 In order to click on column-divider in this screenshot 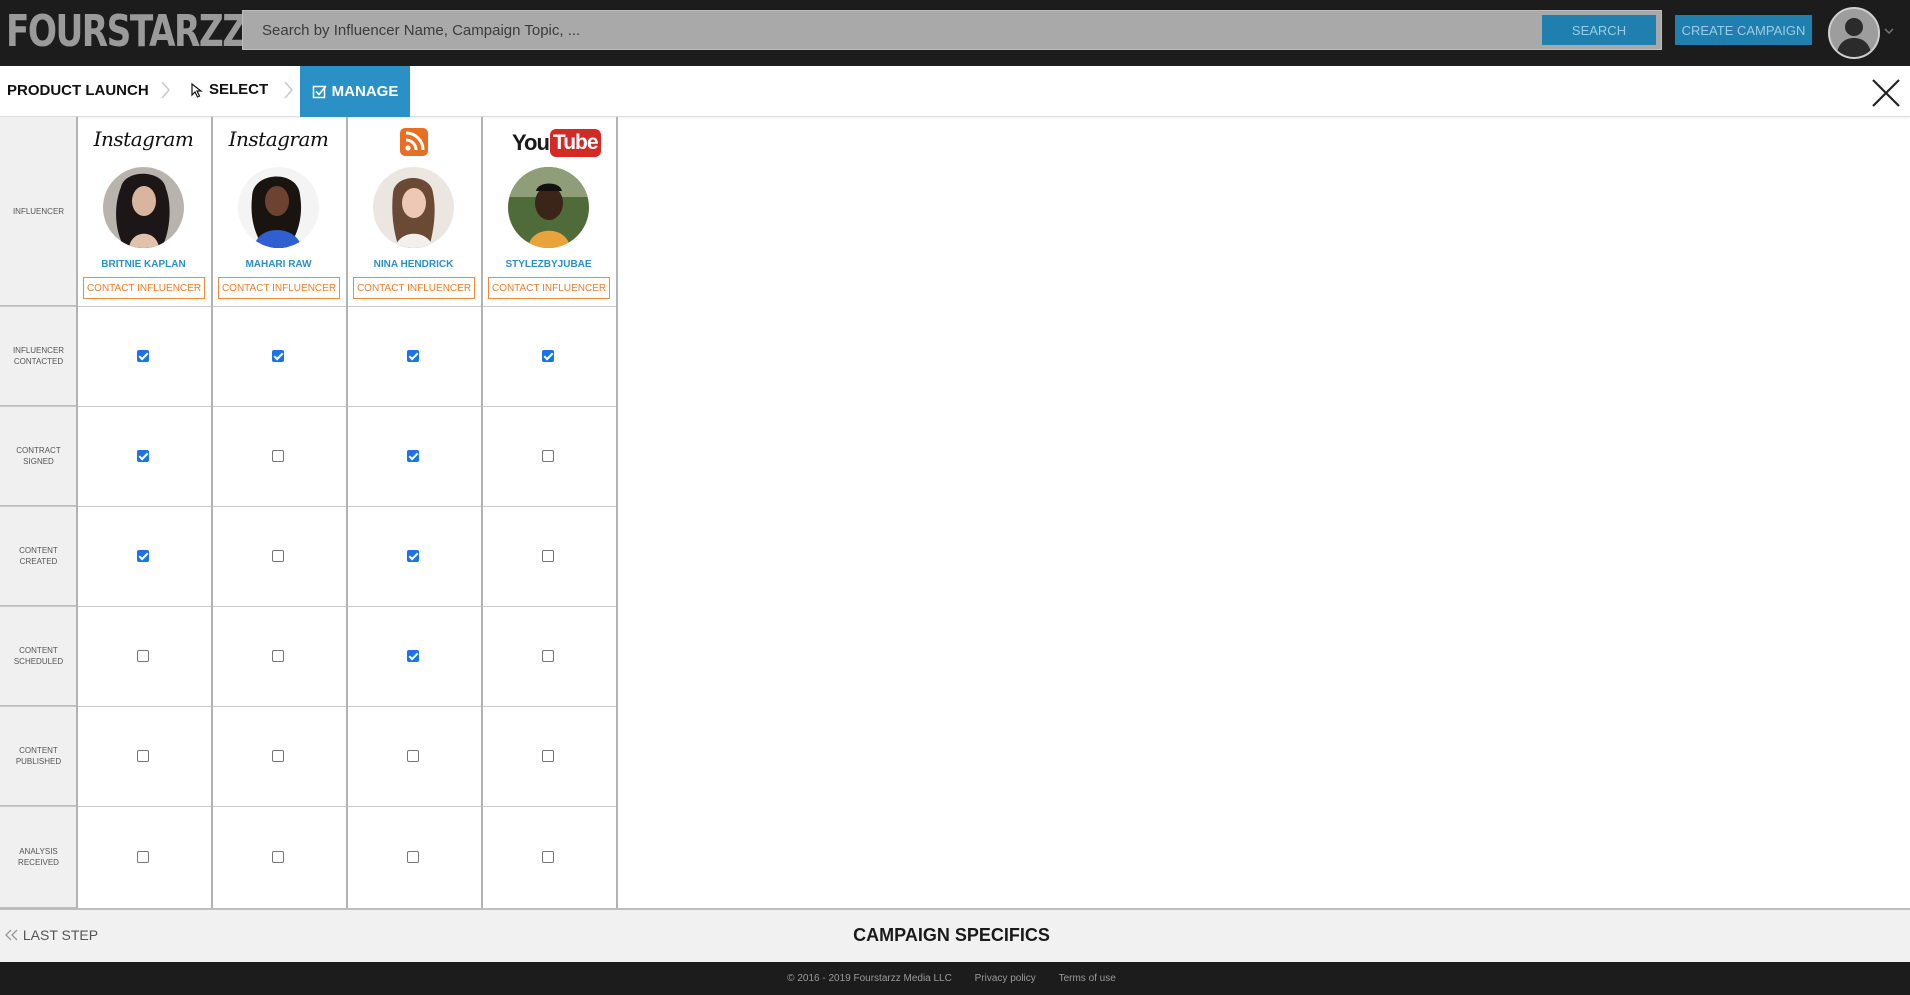, I will do `click(617, 512)`.